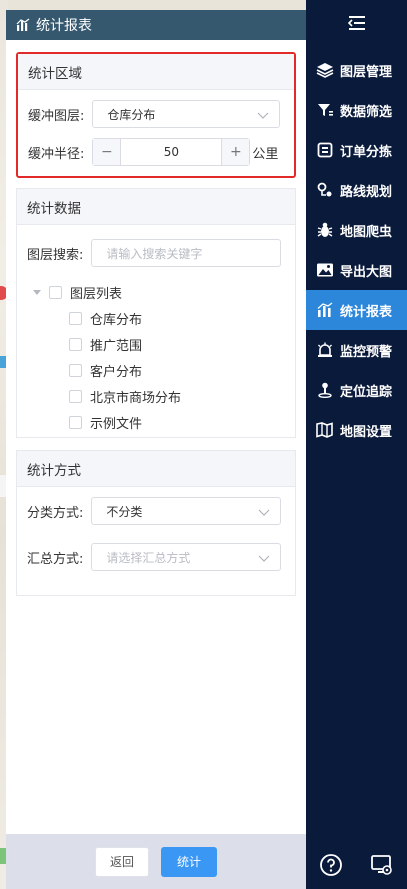 This screenshot has width=407, height=889. Describe the element at coordinates (136, 398) in the screenshot. I see `tree-item-label: 北京市商场分布` at that location.